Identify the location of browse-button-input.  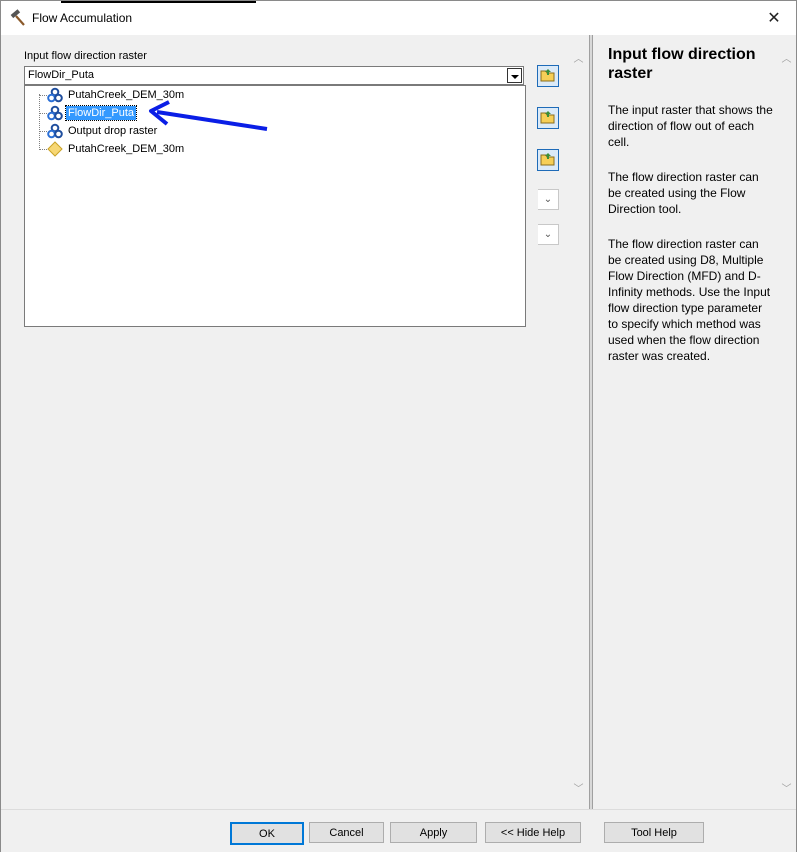
(548, 76).